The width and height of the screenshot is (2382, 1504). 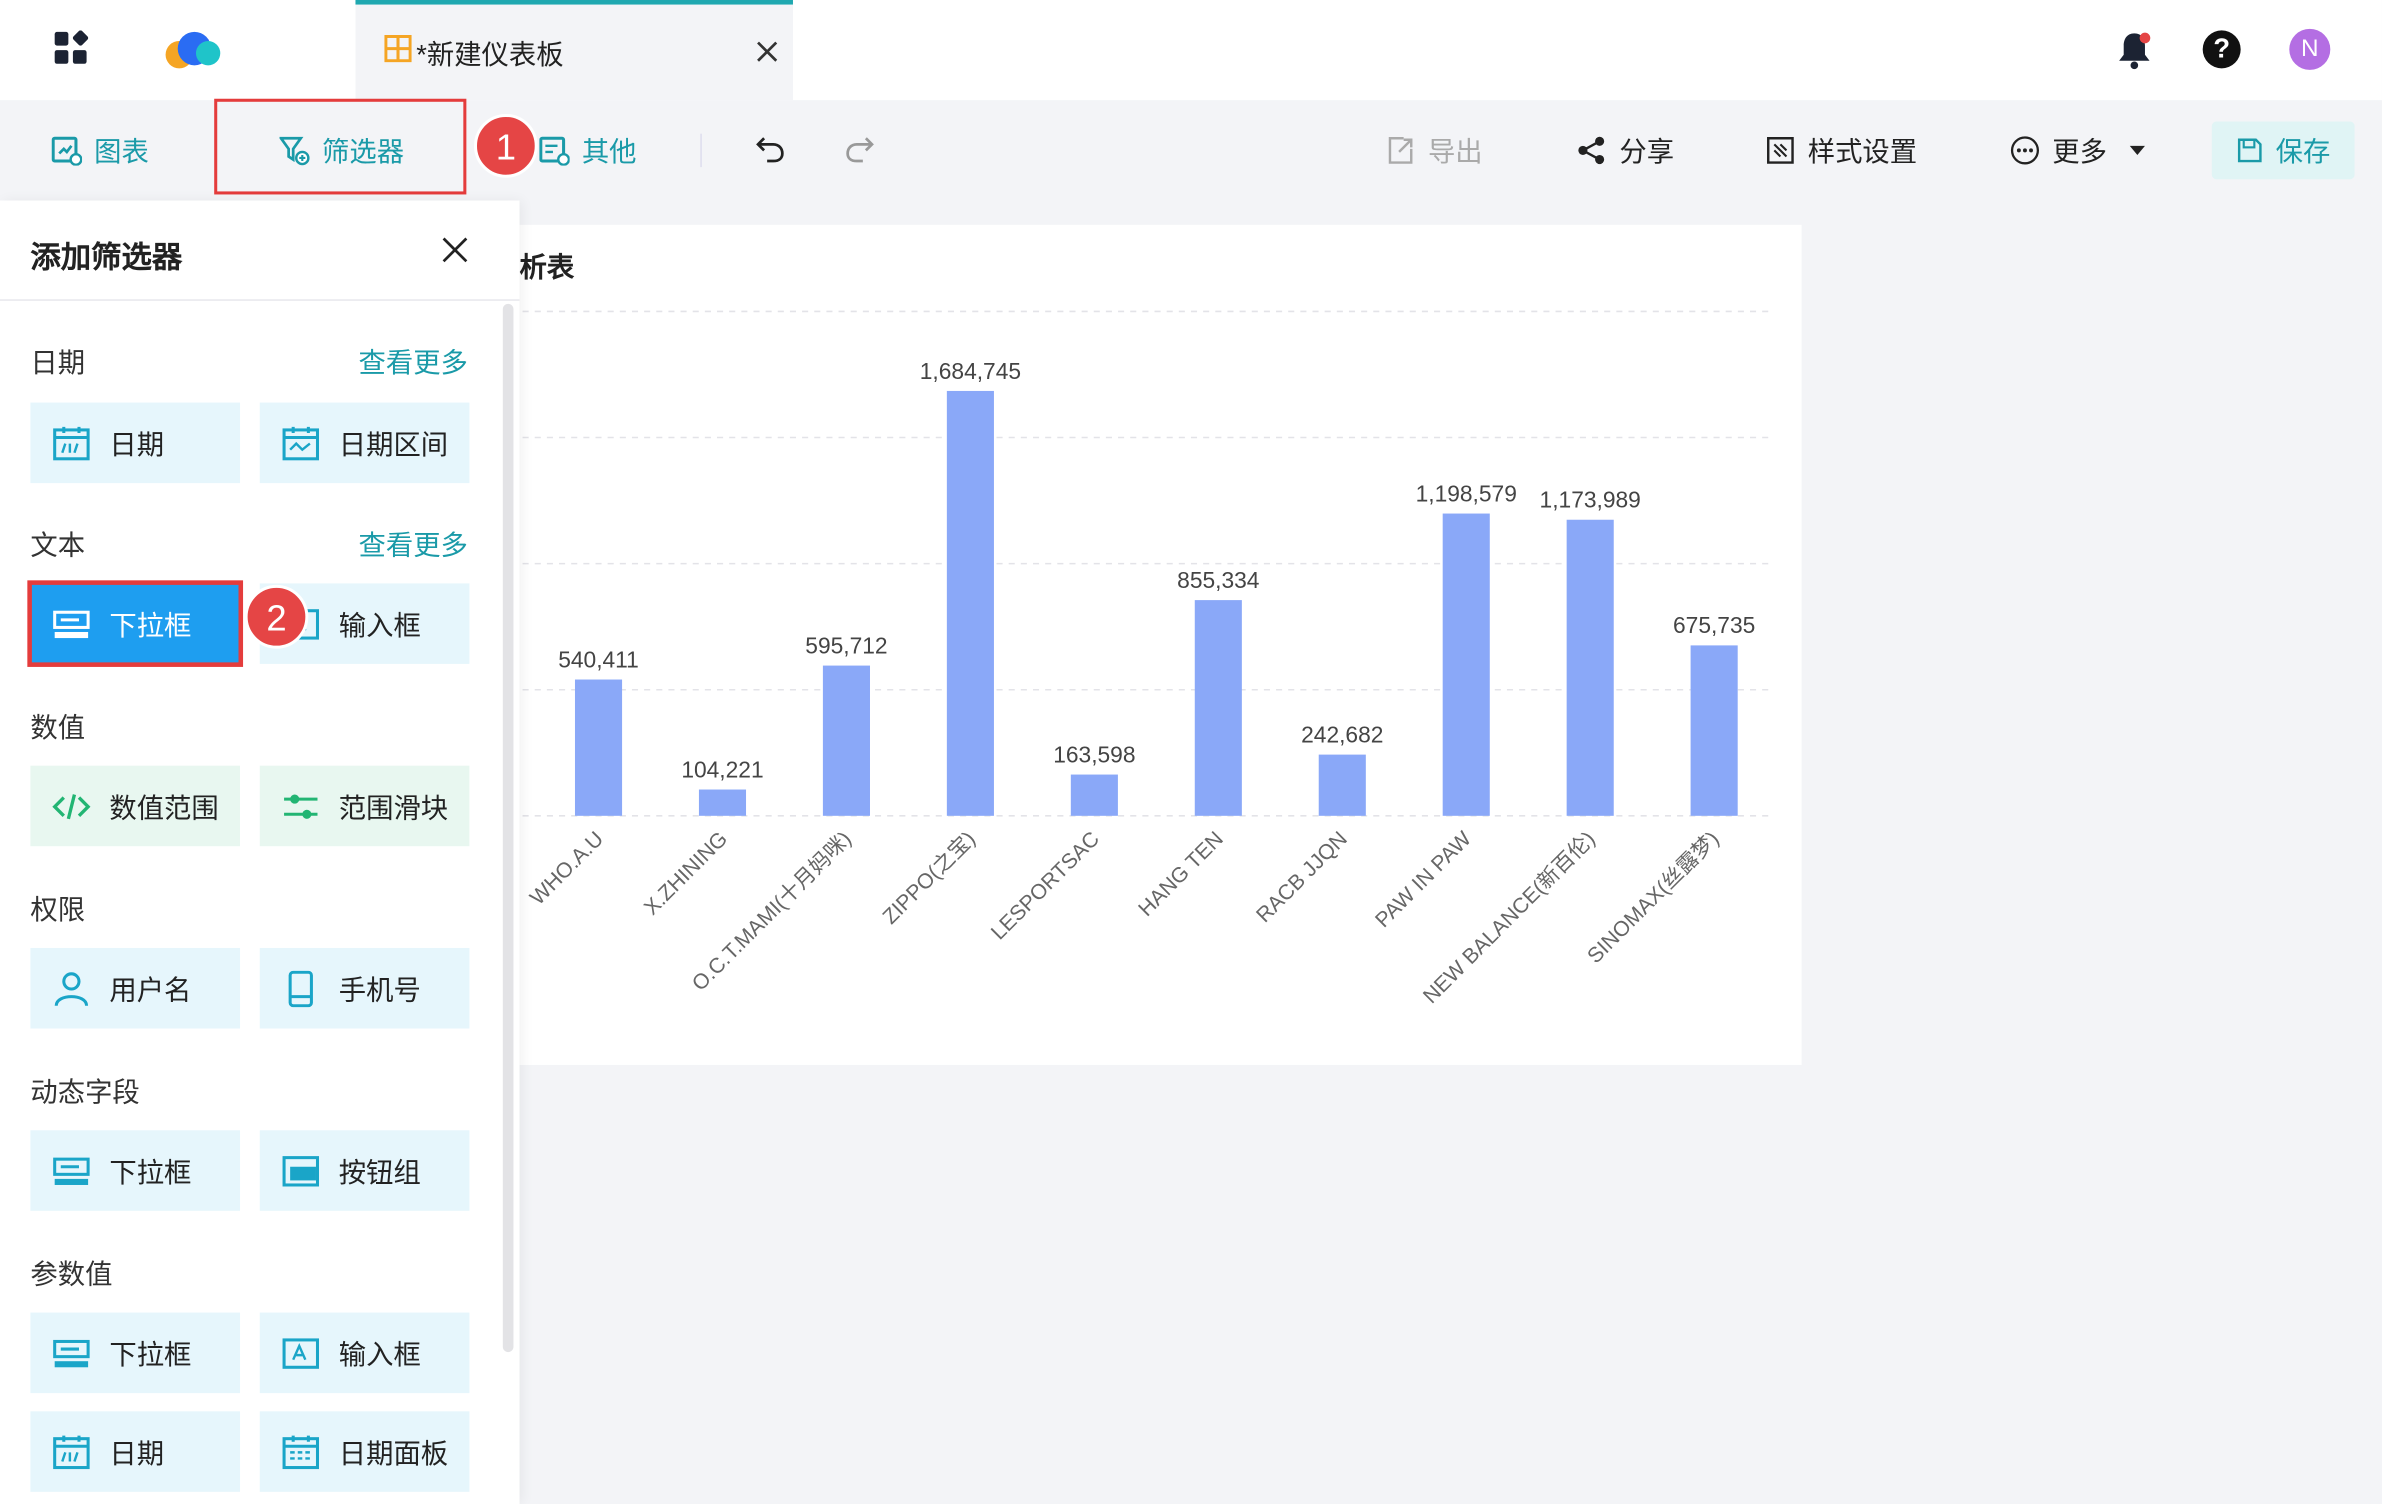 What do you see at coordinates (929, 878) in the screenshot?
I see `x-tick-label: ZIPPO(之宝)` at bounding box center [929, 878].